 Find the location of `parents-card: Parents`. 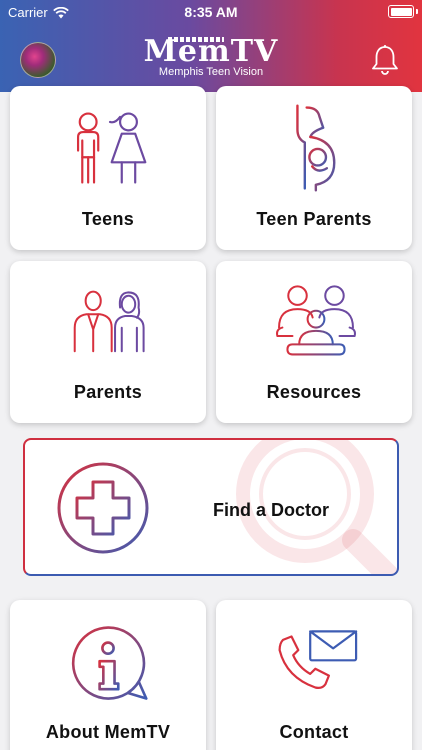

parents-card: Parents is located at coordinates (108, 342).